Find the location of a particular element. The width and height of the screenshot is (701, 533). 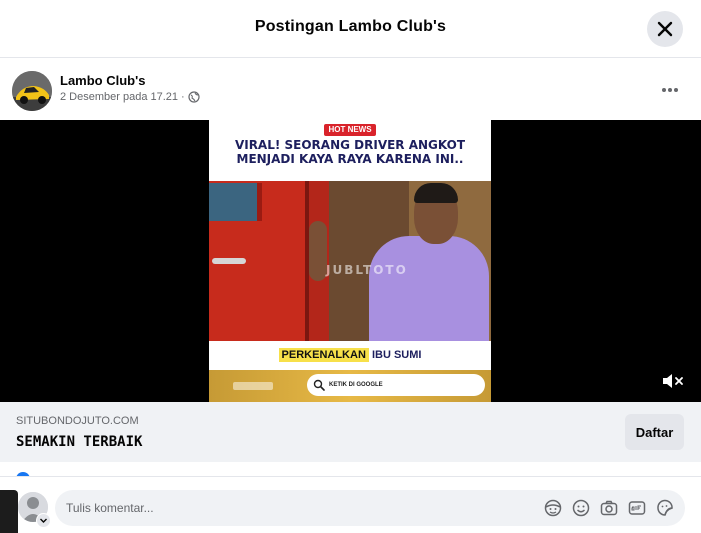

lamborghini-car-image is located at coordinates (32, 91).